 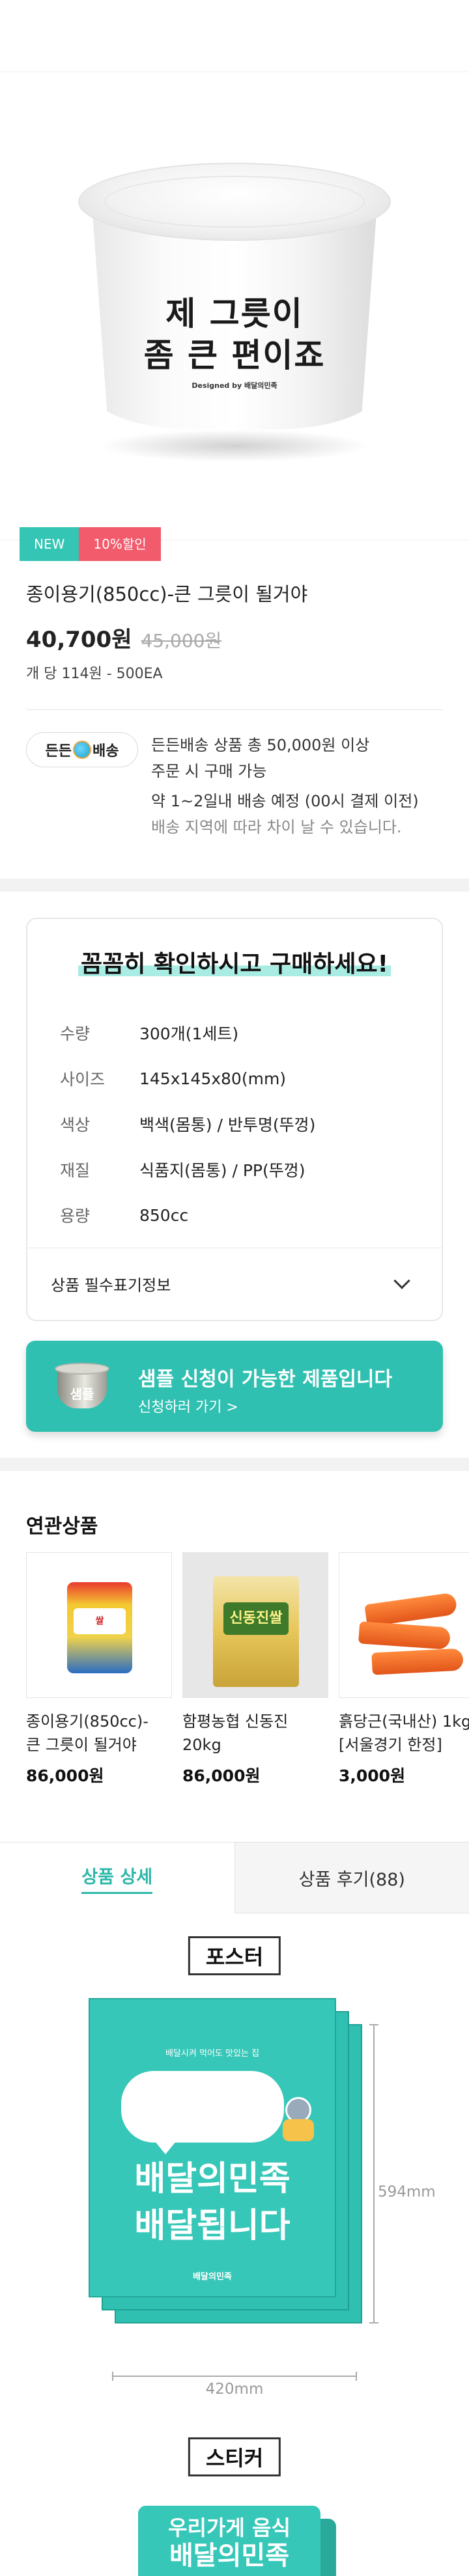 I want to click on poster-front: 배달시켜 먹어도 맛있는 집 배달의민족 배달됩니다 배달의민족, so click(x=213, y=2148).